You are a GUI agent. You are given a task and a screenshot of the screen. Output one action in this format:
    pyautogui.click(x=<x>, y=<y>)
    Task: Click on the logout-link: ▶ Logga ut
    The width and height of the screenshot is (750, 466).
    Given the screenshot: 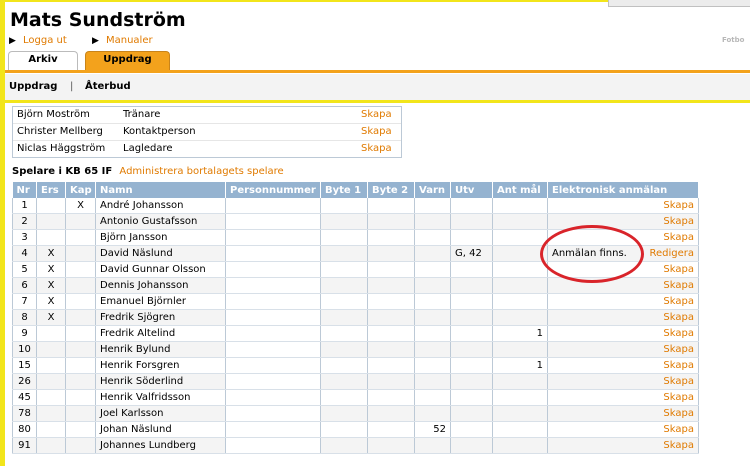 What is the action you would take?
    pyautogui.click(x=38, y=40)
    